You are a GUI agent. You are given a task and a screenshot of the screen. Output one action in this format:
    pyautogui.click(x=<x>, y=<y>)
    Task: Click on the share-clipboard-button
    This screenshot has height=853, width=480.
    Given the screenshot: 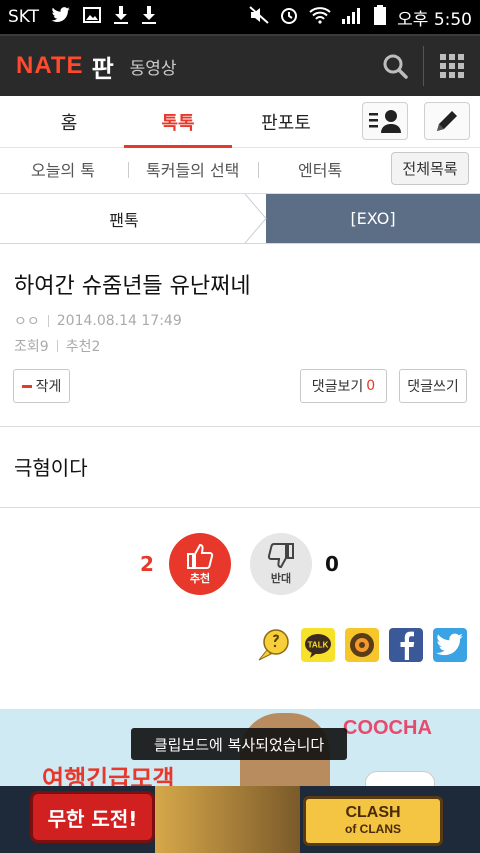 What is the action you would take?
    pyautogui.click(x=274, y=645)
    